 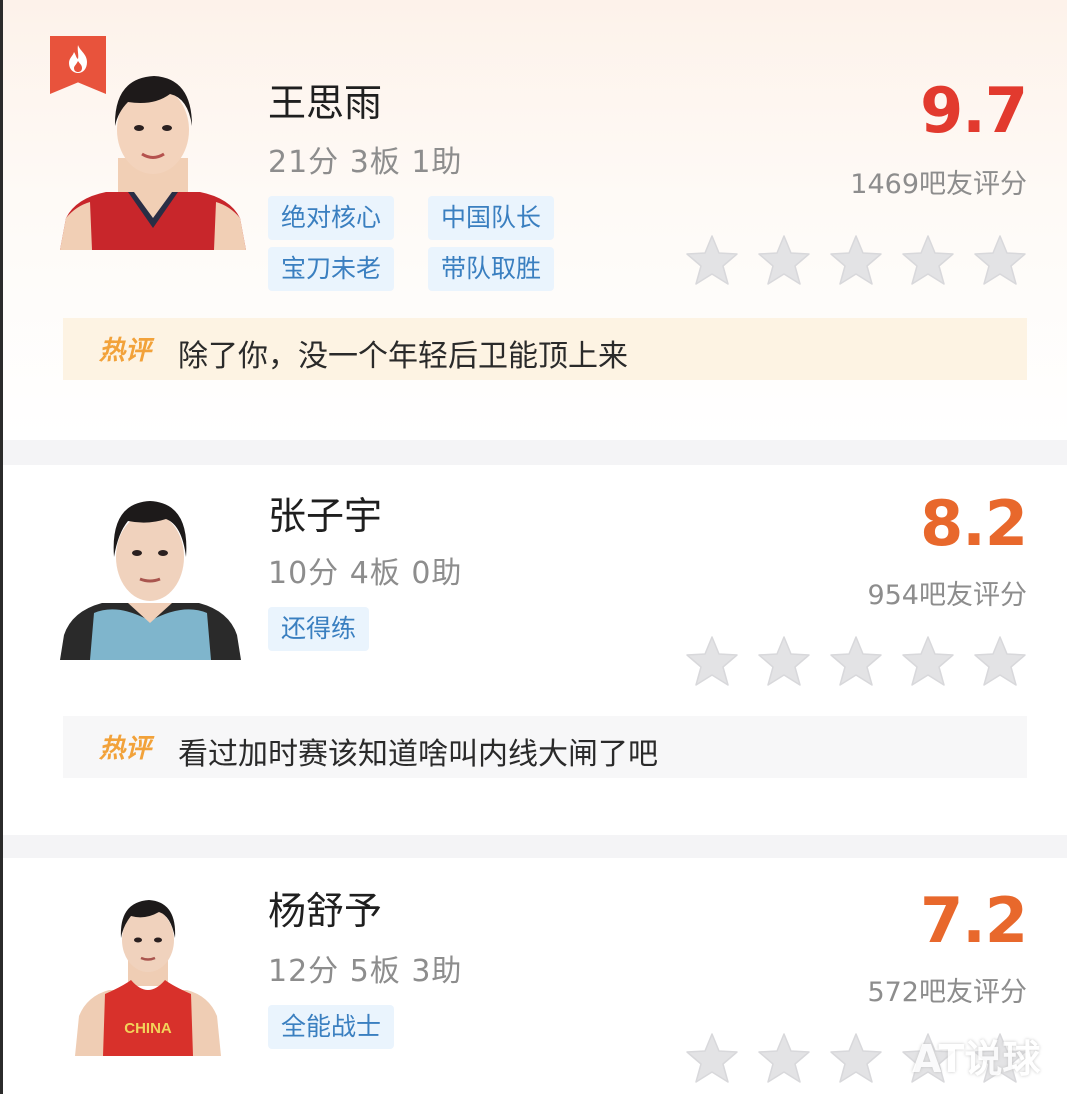 What do you see at coordinates (319, 629) in the screenshot?
I see `tag: 还得练` at bounding box center [319, 629].